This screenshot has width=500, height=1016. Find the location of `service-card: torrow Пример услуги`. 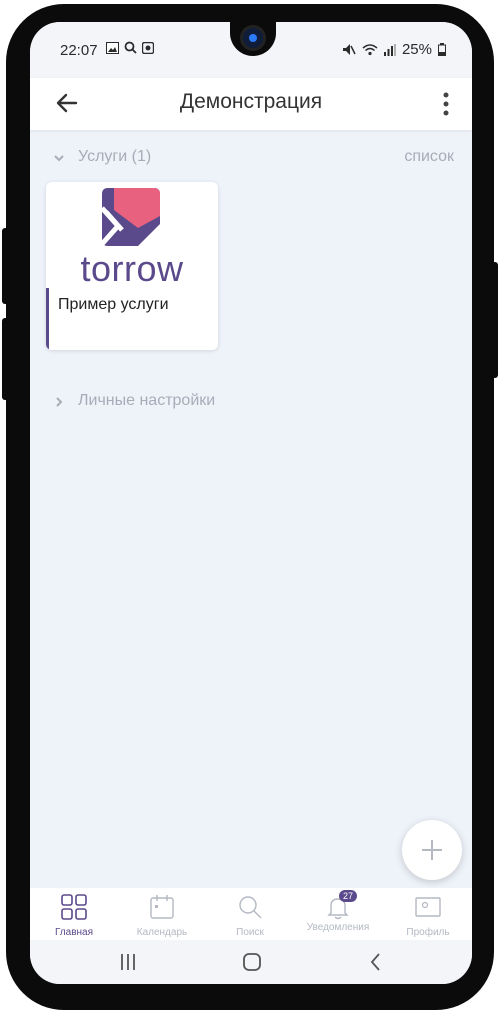

service-card: torrow Пример услуги is located at coordinates (132, 266).